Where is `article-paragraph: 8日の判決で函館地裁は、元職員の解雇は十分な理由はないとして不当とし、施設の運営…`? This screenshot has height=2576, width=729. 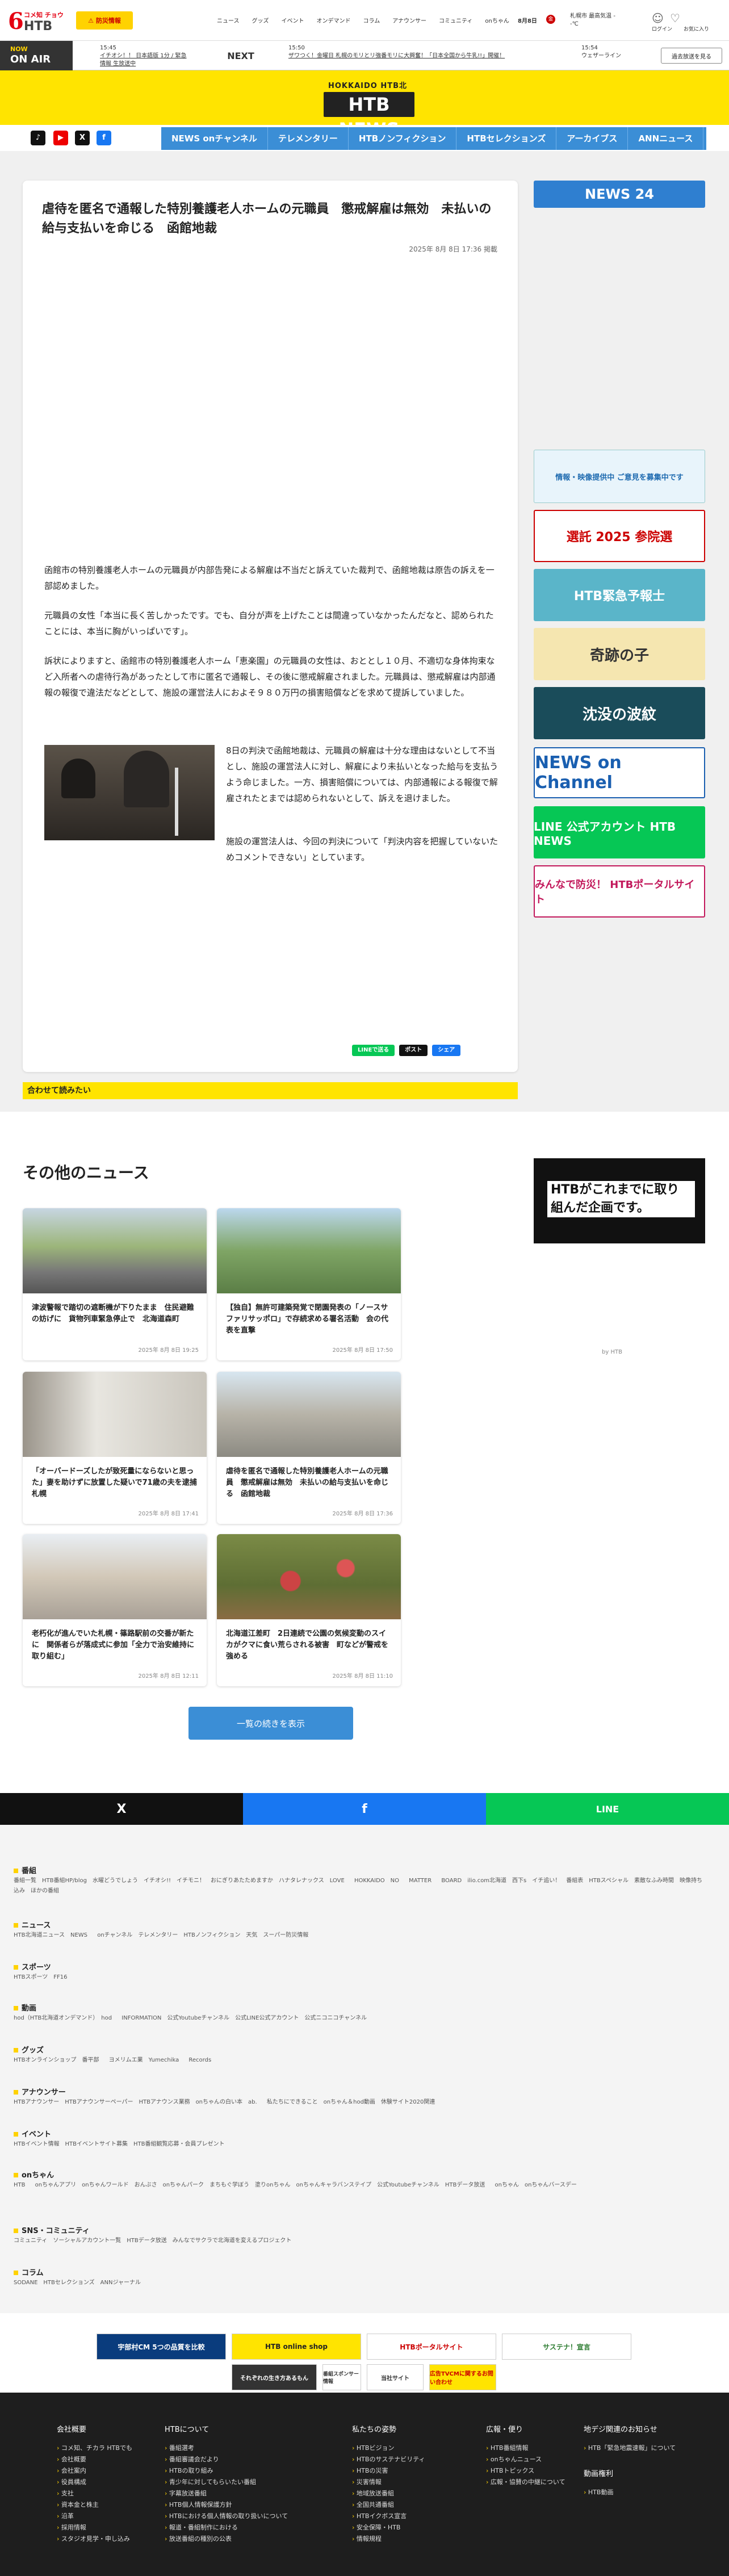 article-paragraph: 8日の判決で函館地裁は、元職員の解雇は十分な理由はないとして不当とし、施設の運営… is located at coordinates (362, 774).